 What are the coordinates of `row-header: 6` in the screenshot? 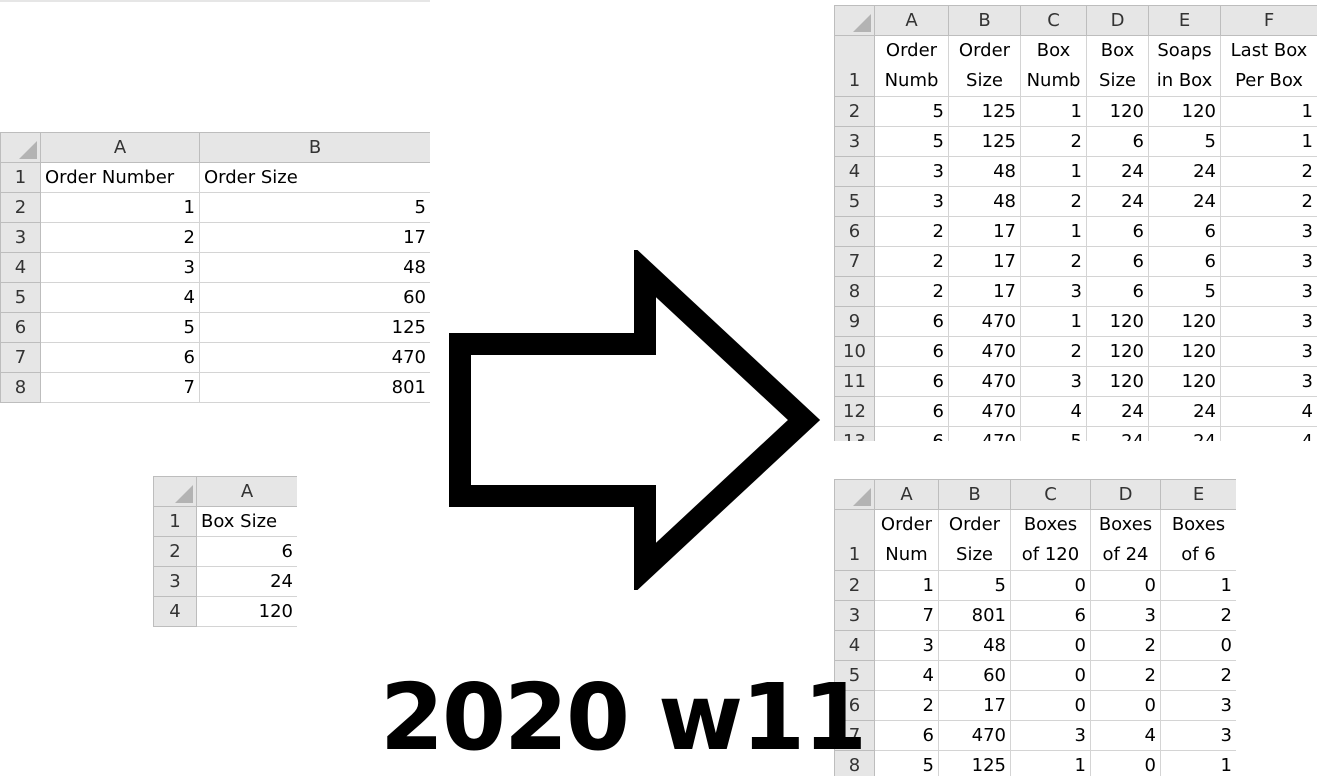 It's located at (20, 327).